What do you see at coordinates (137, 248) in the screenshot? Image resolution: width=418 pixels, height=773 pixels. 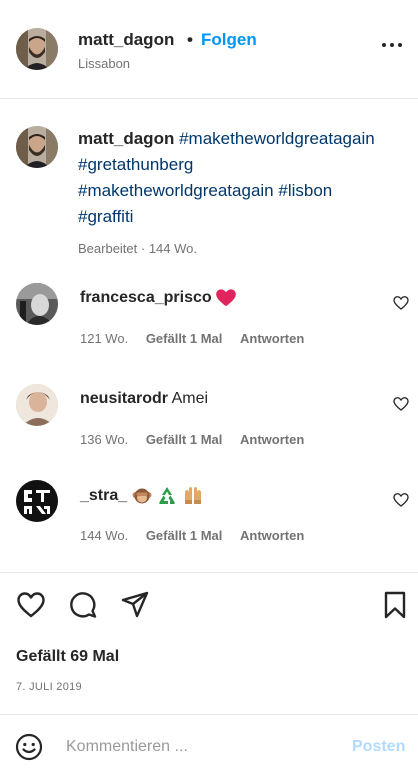 I see `caption-meta: Bearbeitet · 144 Wo.` at bounding box center [137, 248].